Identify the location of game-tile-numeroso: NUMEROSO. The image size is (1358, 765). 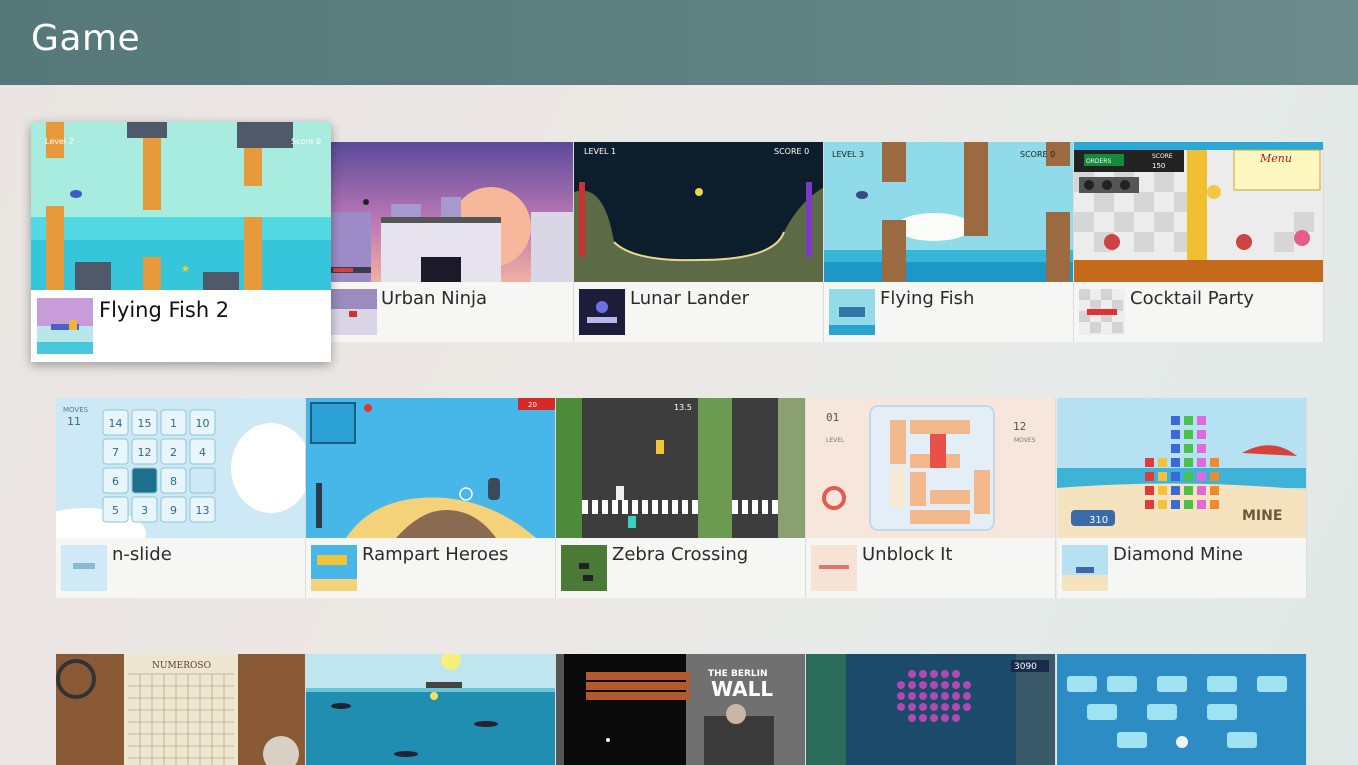
(181, 709).